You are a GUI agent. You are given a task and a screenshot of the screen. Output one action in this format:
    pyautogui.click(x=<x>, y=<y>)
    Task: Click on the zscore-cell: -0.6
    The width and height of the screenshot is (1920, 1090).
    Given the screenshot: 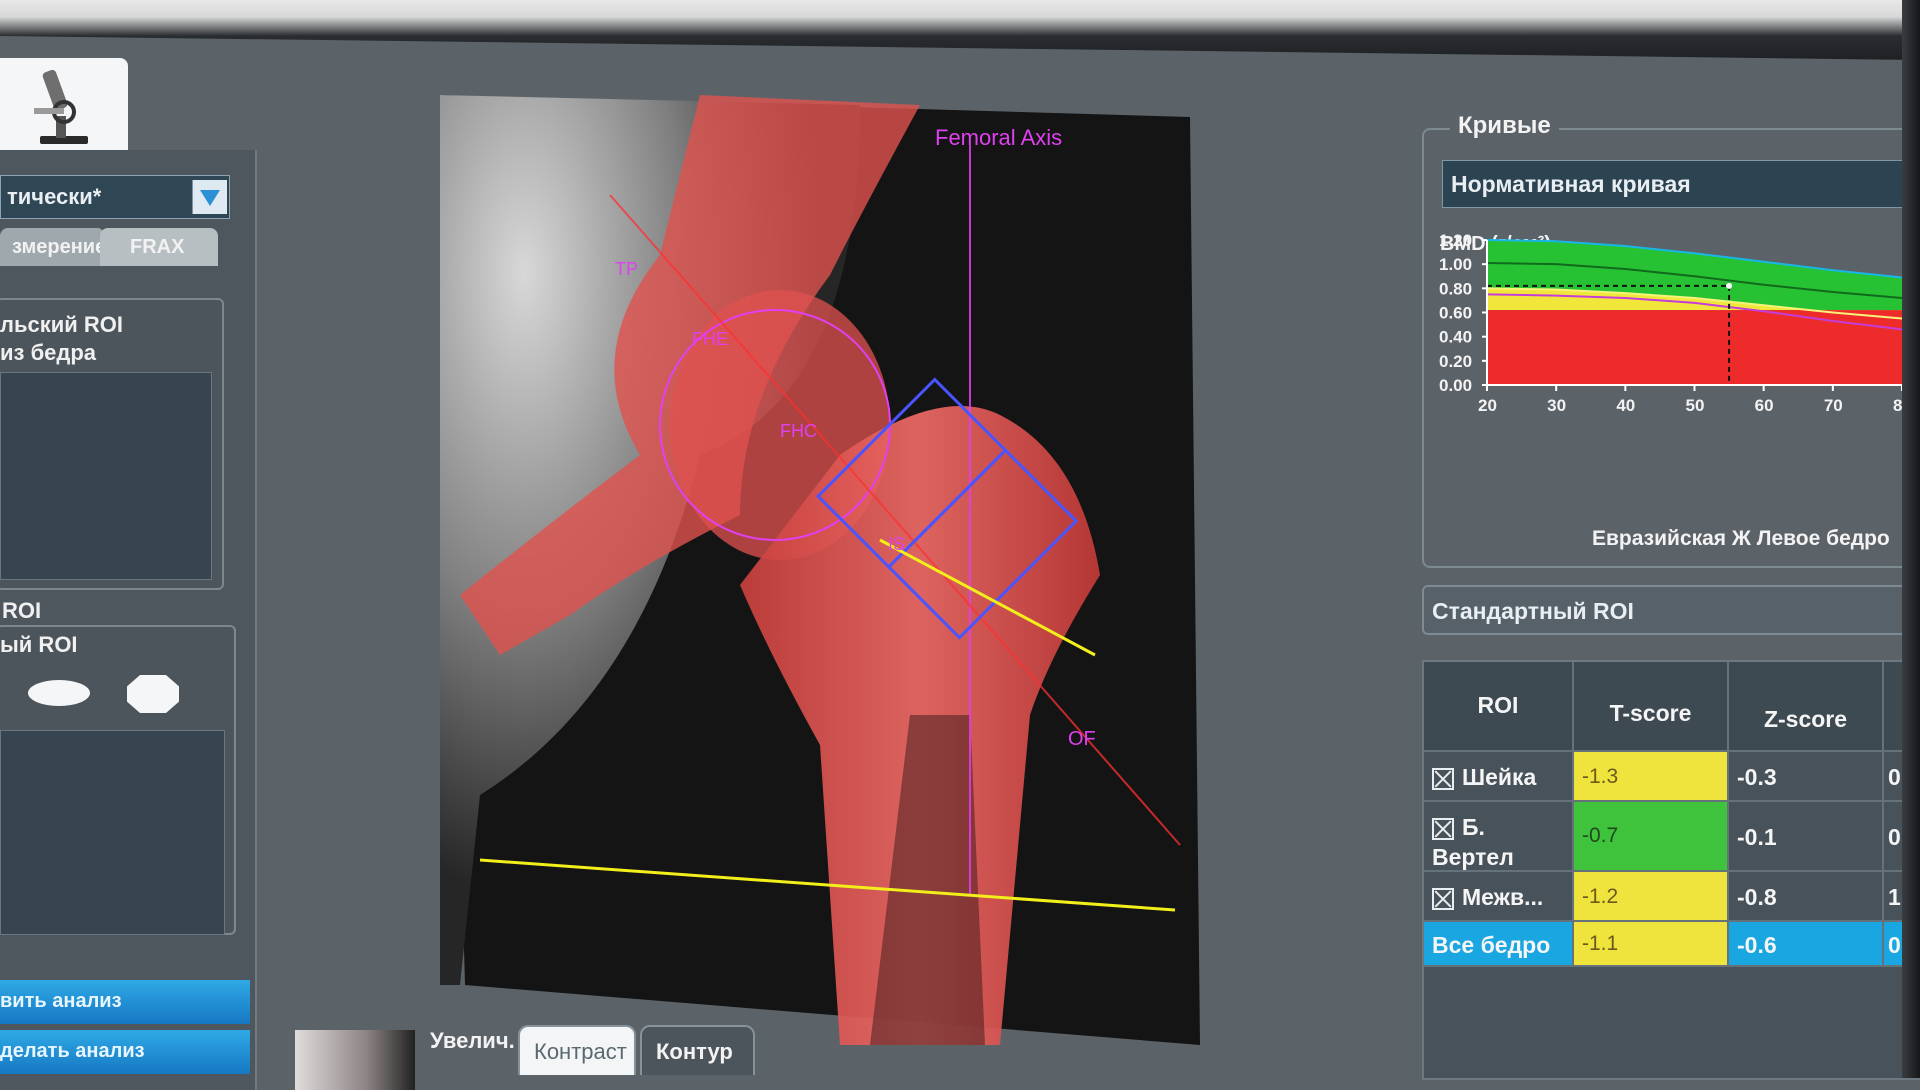 What is the action you would take?
    pyautogui.click(x=1806, y=944)
    